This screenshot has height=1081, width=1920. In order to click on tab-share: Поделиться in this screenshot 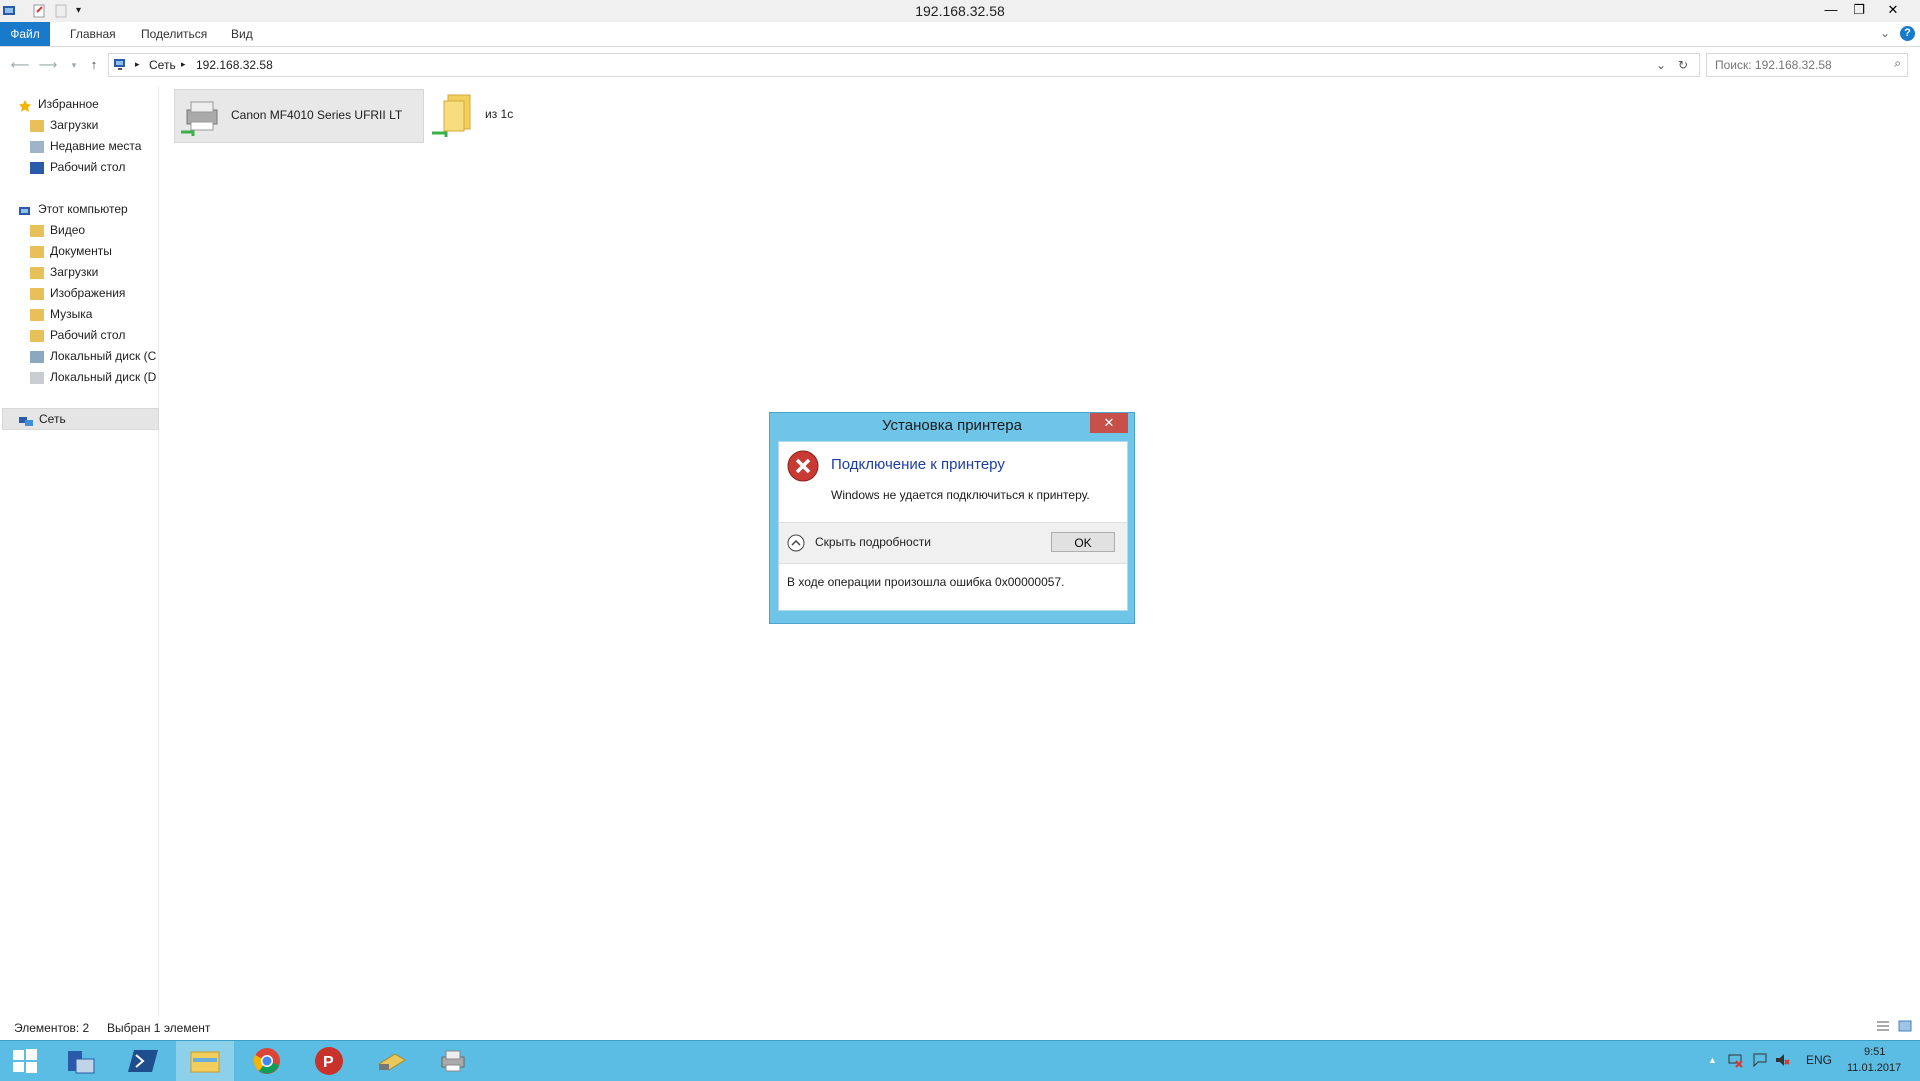, I will do `click(174, 34)`.